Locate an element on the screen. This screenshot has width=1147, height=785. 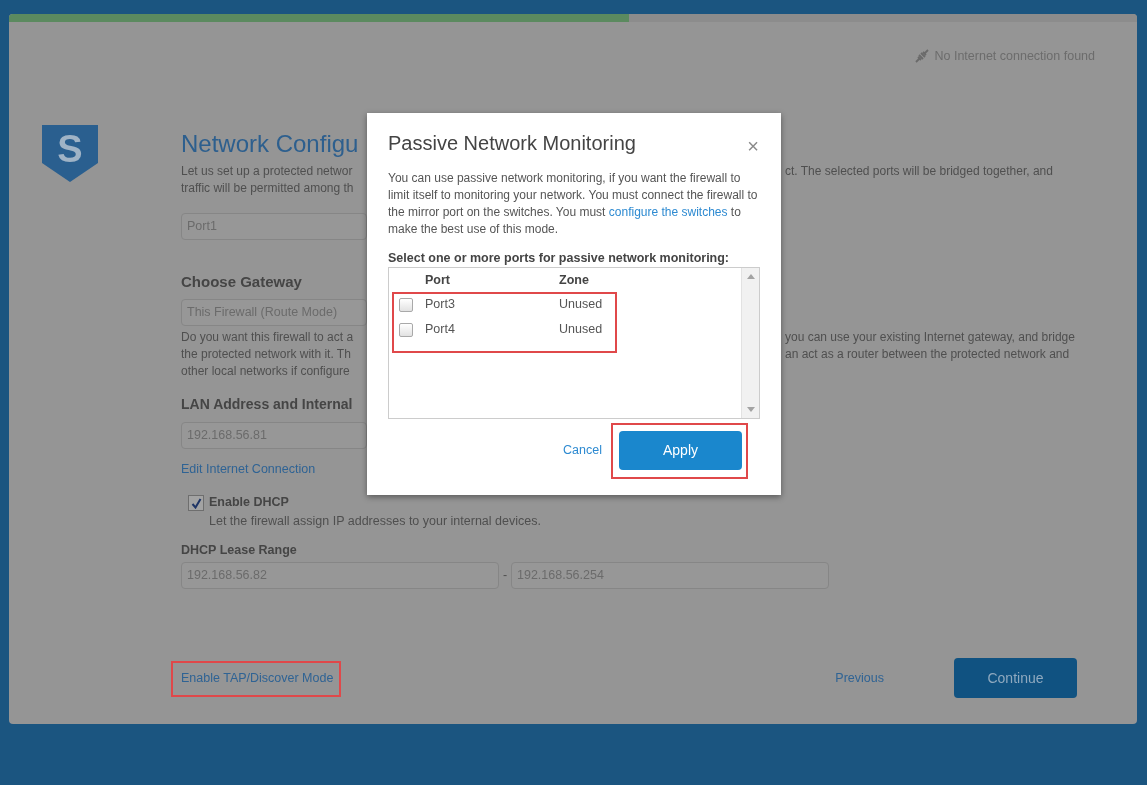
logo-shield: S is located at coordinates (70, 153).